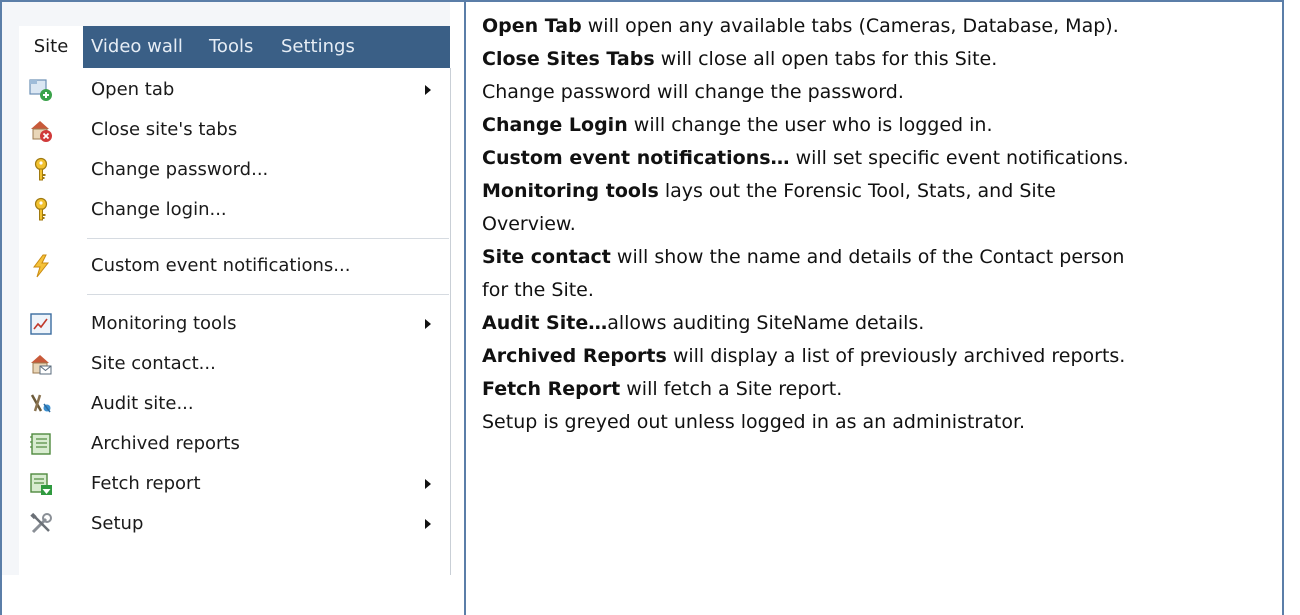 The width and height of the screenshot is (1300, 615). I want to click on menu-item-label: Open tab, so click(133, 89).